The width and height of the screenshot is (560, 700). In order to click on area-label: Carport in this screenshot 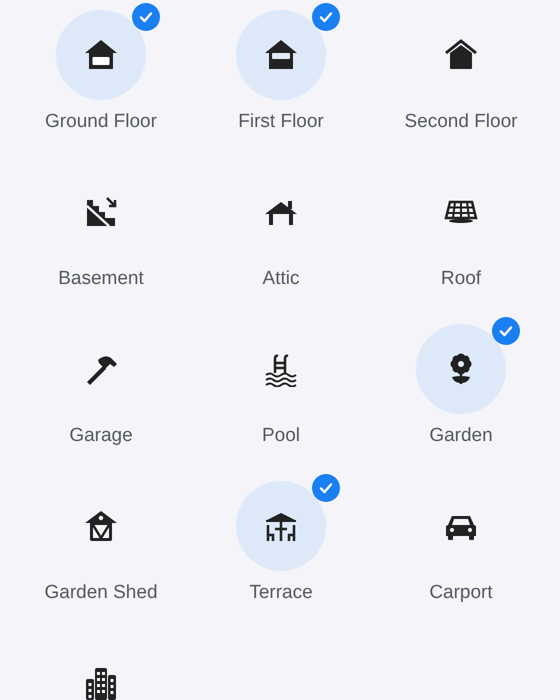, I will do `click(461, 593)`.